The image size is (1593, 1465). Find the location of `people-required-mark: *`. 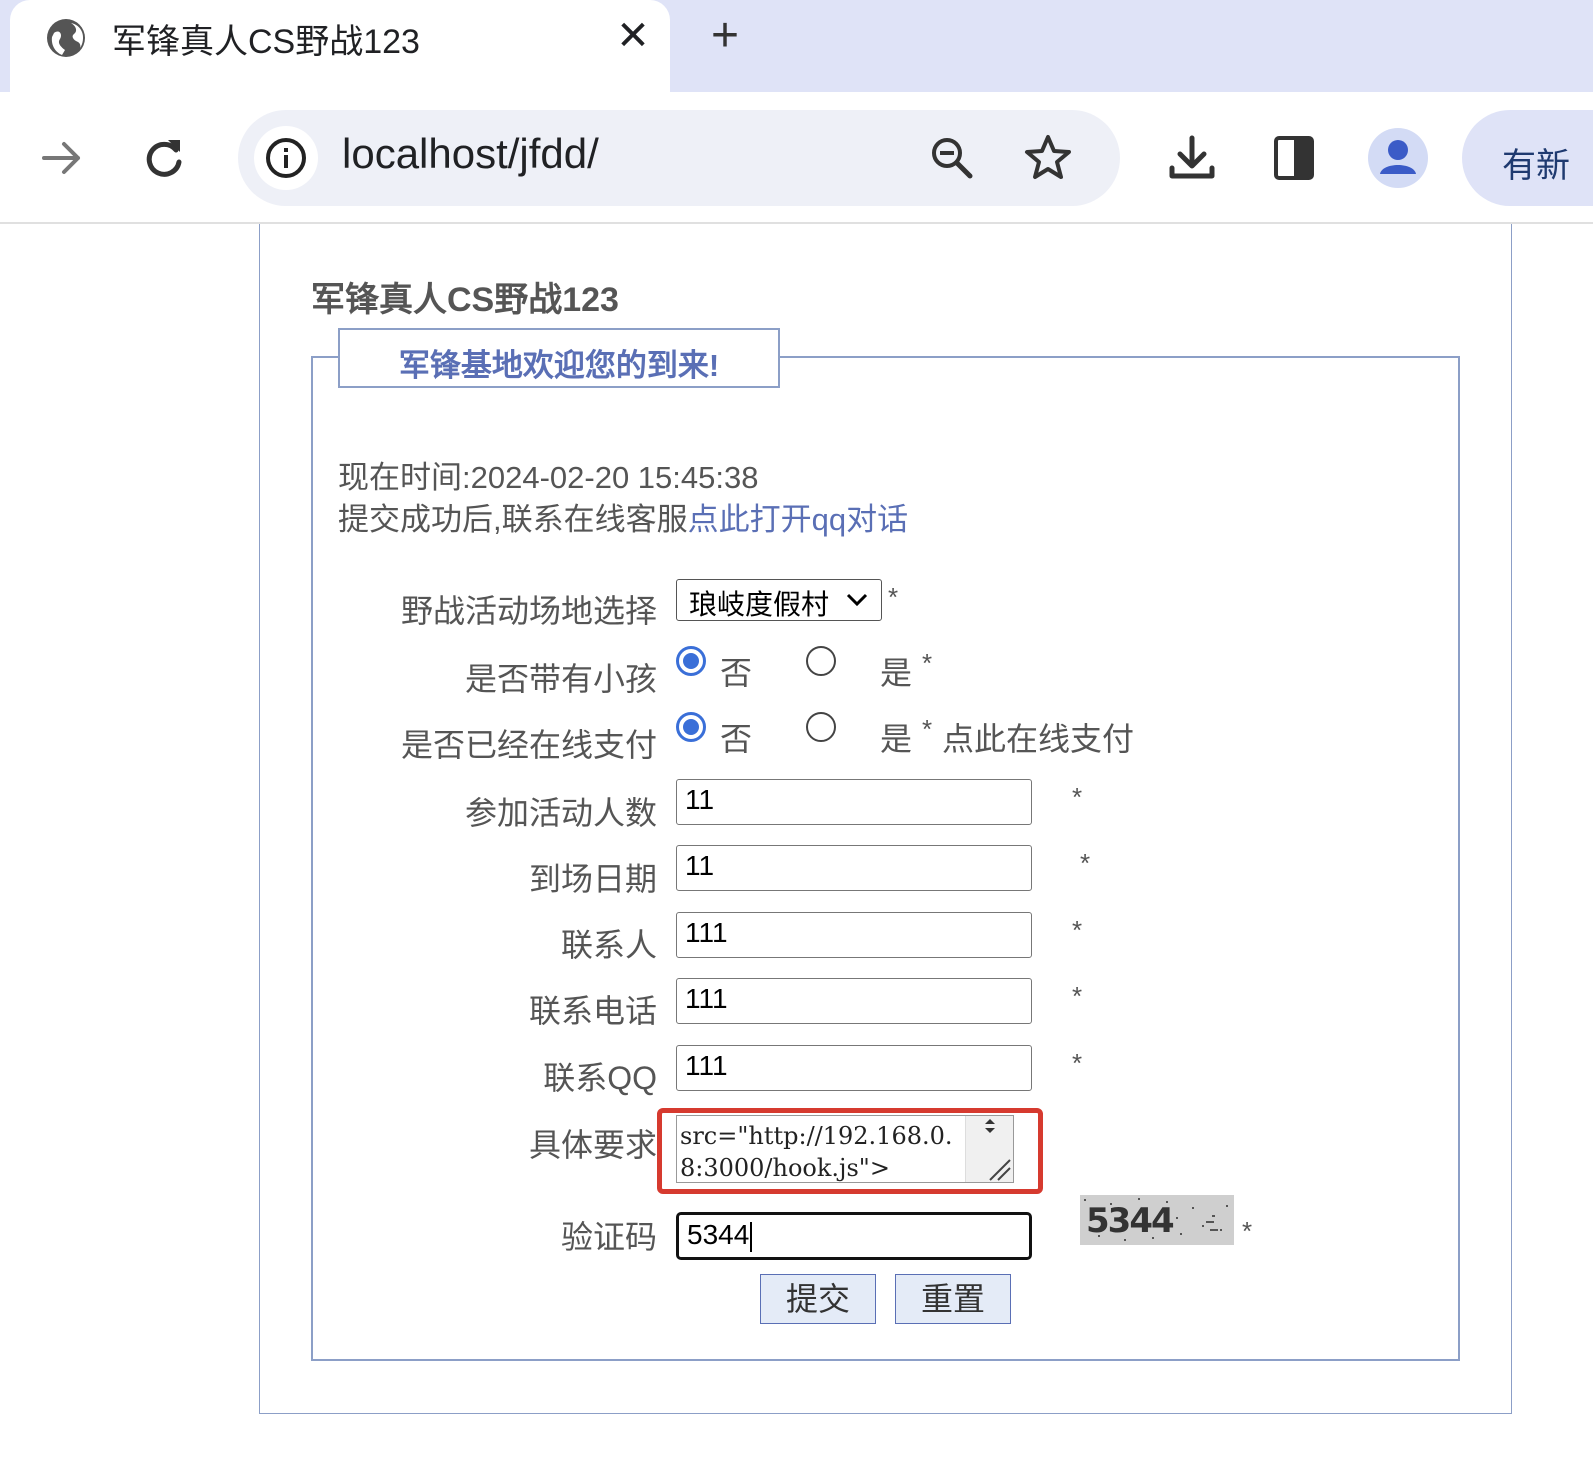

people-required-mark: * is located at coordinates (1077, 797).